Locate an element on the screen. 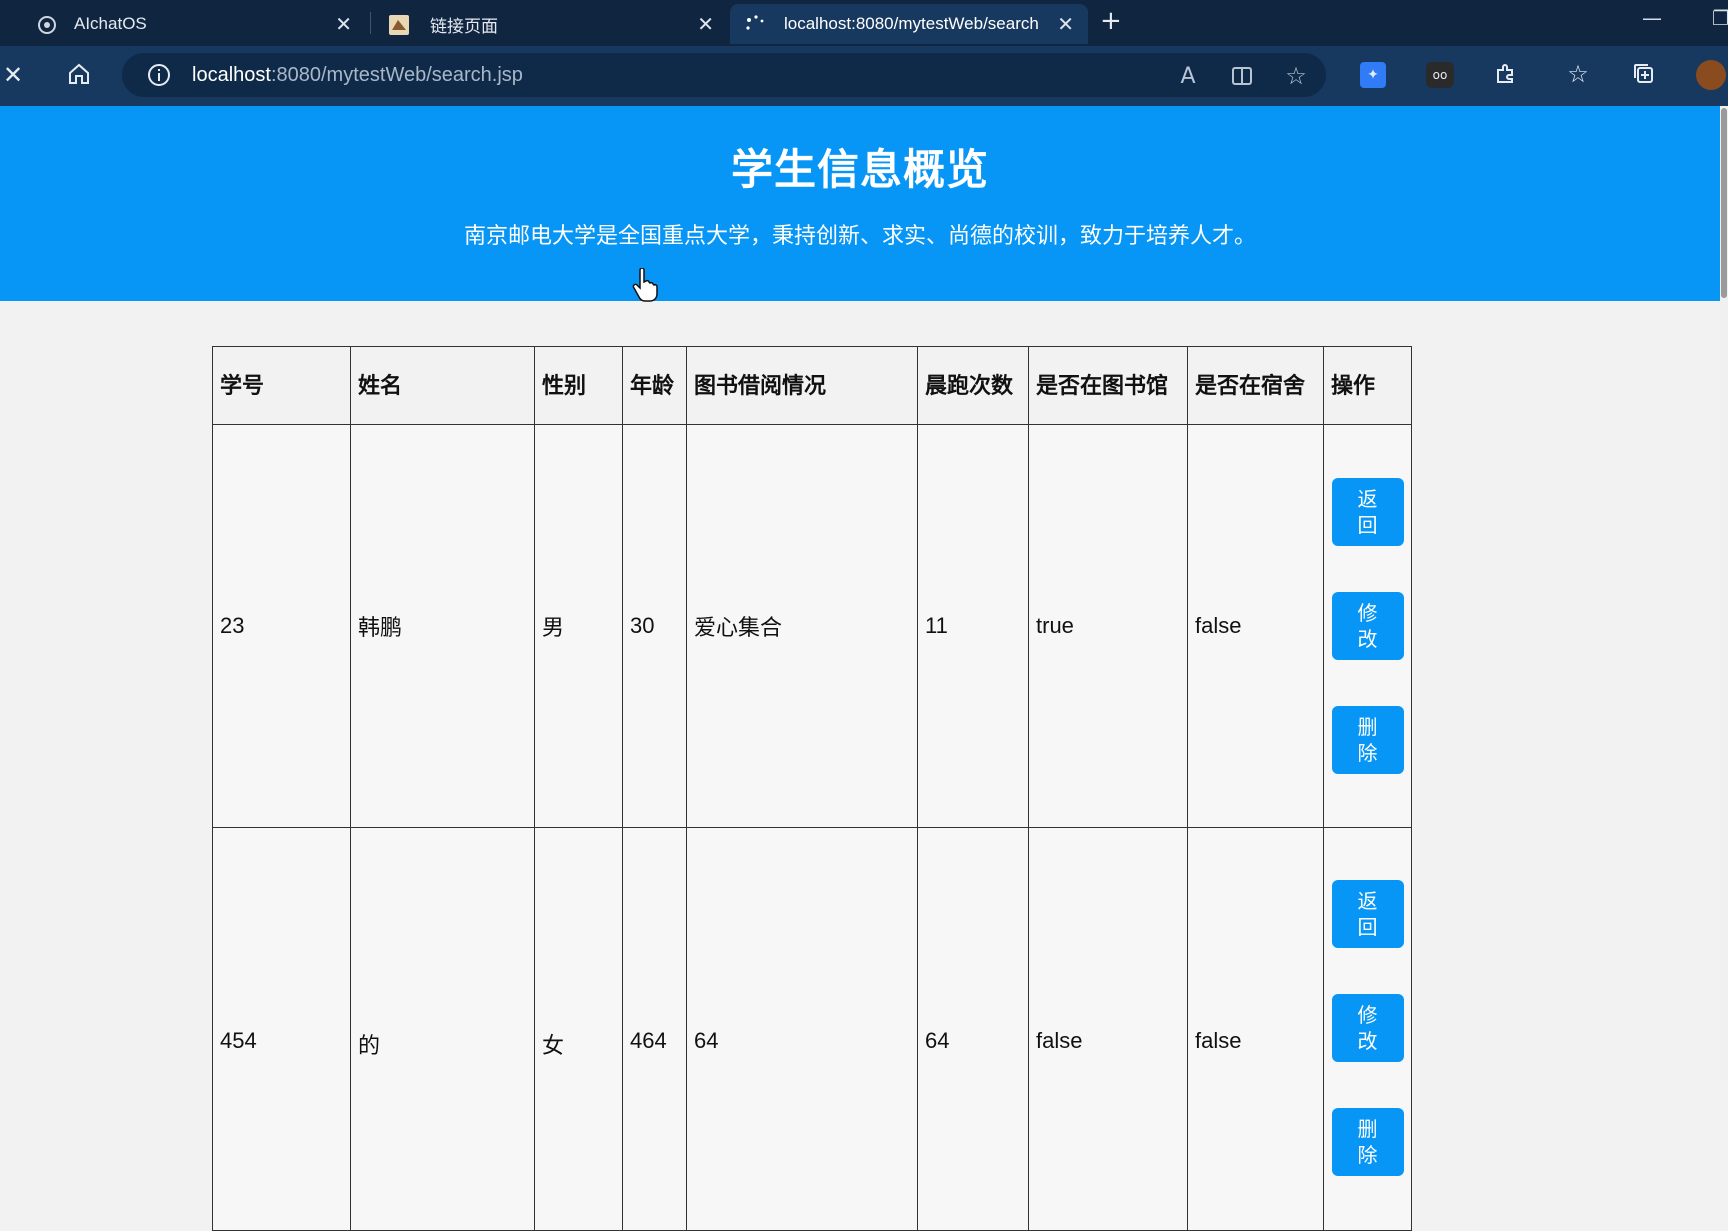 This screenshot has width=1728, height=1231. openai-icon is located at coordinates (47, 25).